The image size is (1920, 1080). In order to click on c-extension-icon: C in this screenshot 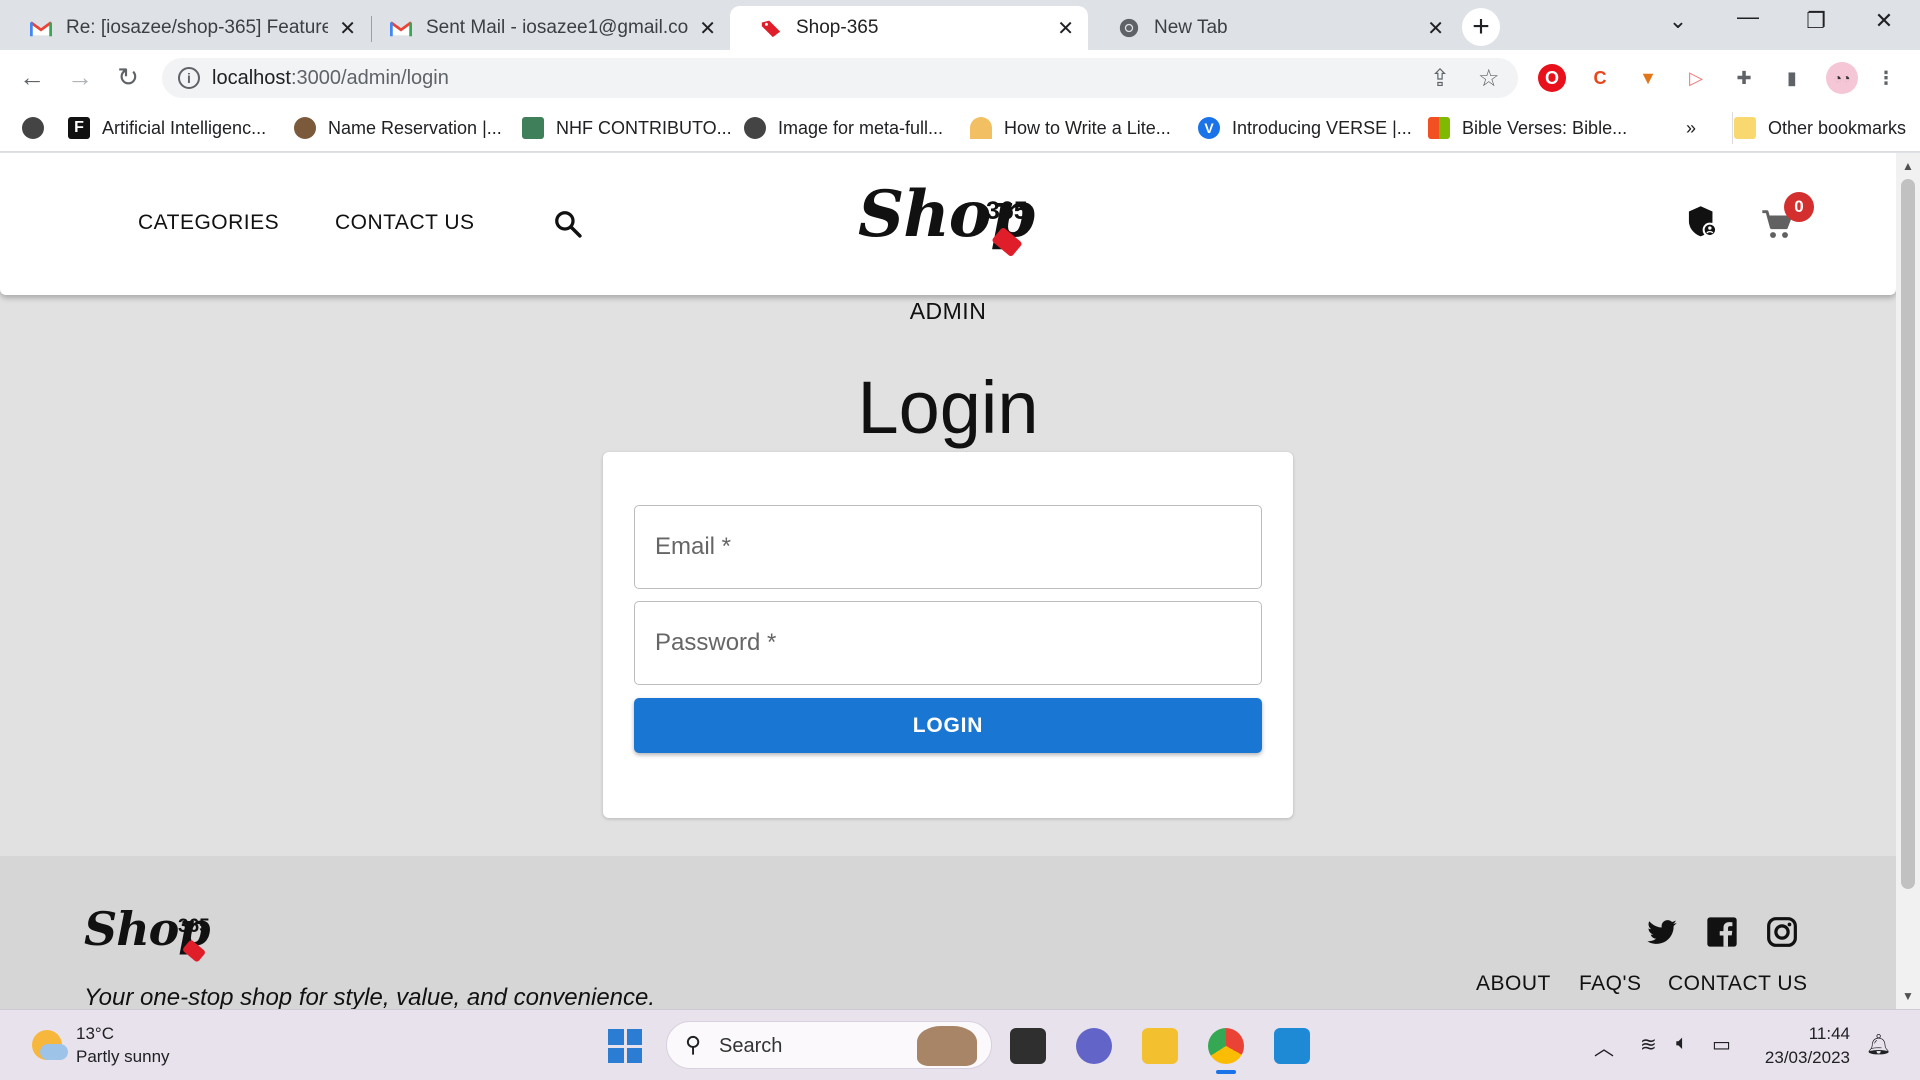, I will do `click(1600, 78)`.